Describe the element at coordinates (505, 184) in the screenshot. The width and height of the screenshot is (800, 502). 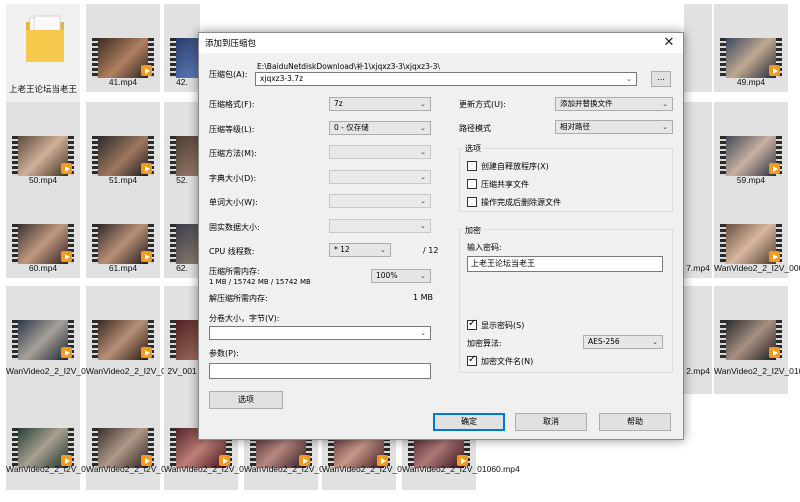
I see `shared-label: 压缩共享文件` at that location.